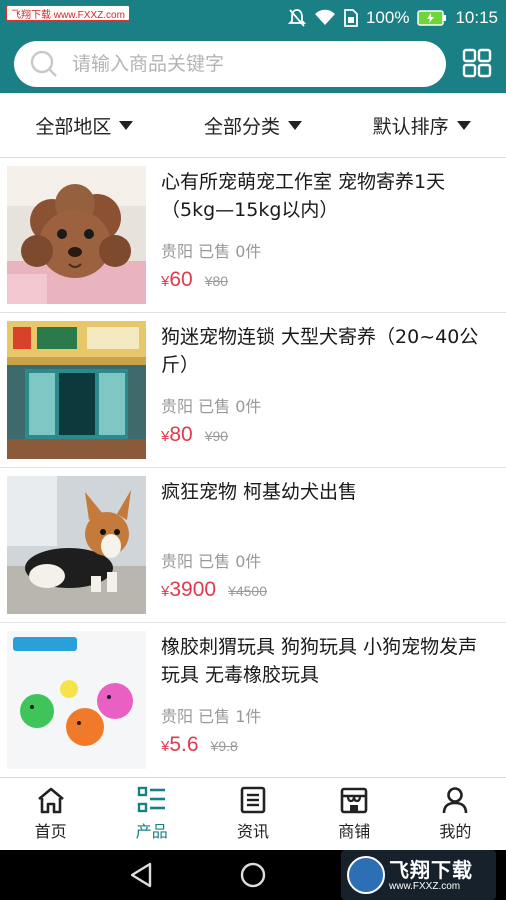 The height and width of the screenshot is (900, 506). I want to click on tab-news-label: 资讯, so click(253, 831).